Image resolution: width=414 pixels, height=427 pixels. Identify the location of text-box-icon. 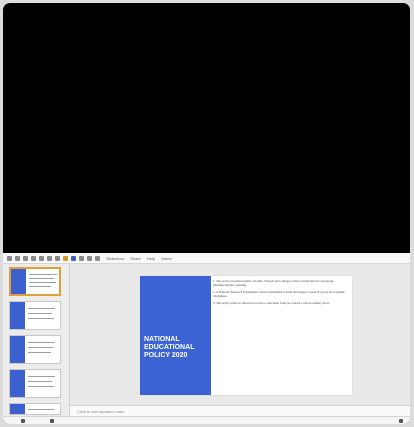
(57, 258).